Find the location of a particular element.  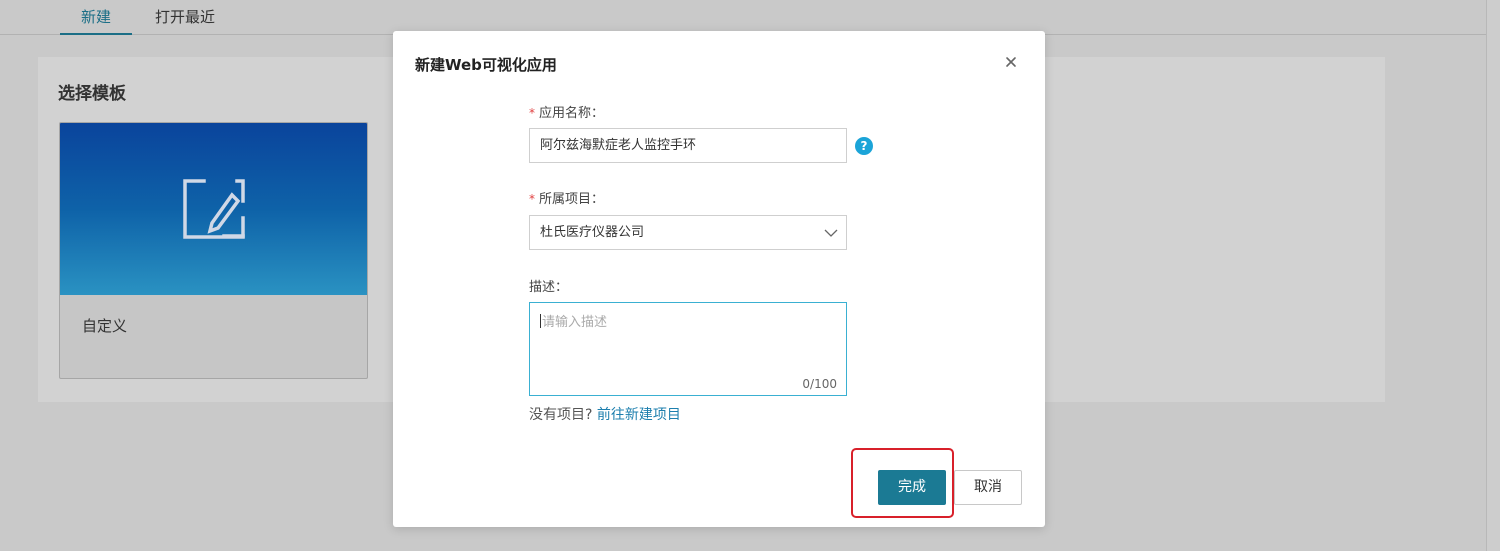

no-project-hint: 没有项目? 前往新建项目 is located at coordinates (605, 414).